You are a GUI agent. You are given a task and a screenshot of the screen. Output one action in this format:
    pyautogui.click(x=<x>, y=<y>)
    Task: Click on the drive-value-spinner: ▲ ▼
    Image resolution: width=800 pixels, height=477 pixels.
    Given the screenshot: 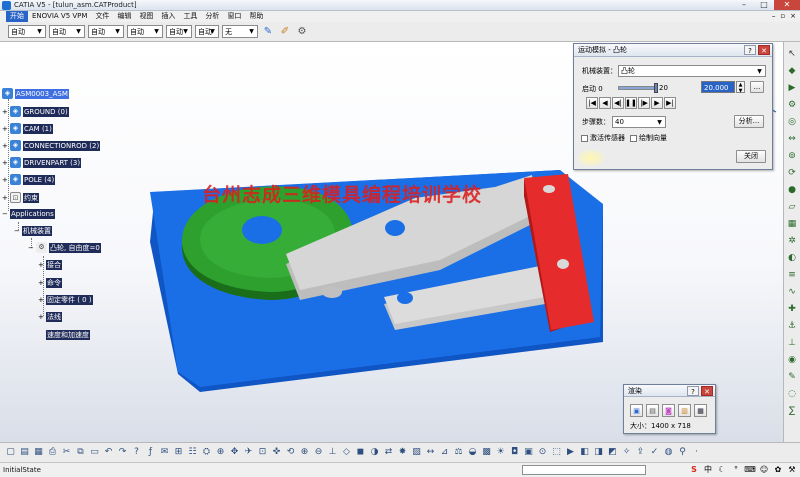 What is the action you would take?
    pyautogui.click(x=740, y=87)
    